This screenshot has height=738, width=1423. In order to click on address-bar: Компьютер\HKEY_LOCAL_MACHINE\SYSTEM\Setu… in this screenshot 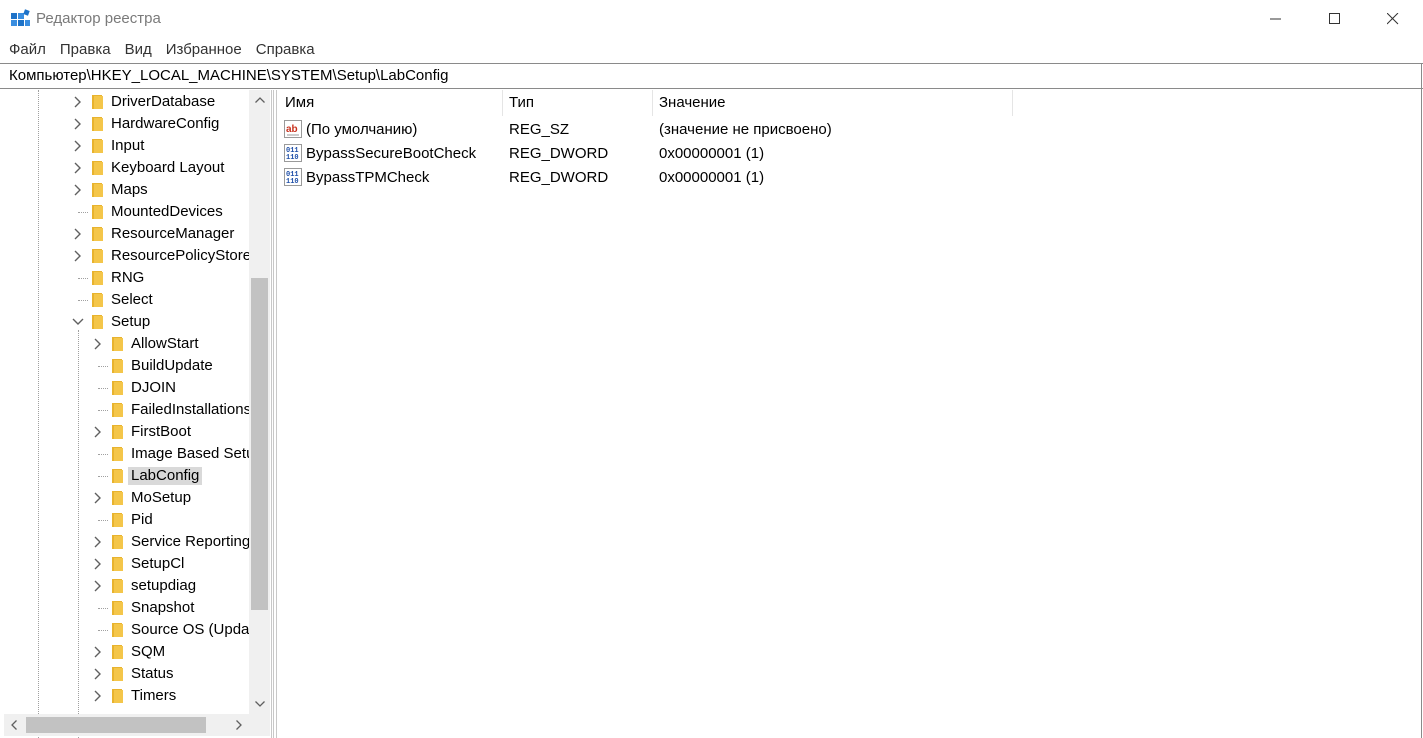, I will do `click(711, 76)`.